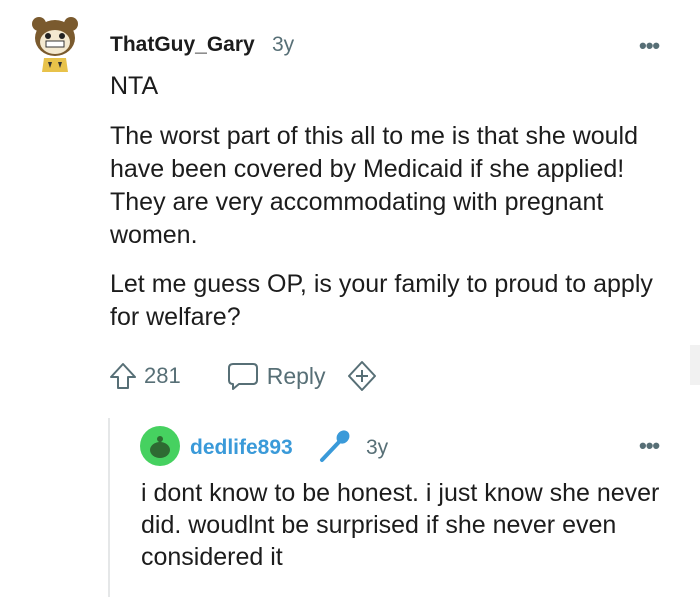 The height and width of the screenshot is (597, 700). Describe the element at coordinates (241, 448) in the screenshot. I see `reply-username: dedlife893` at that location.